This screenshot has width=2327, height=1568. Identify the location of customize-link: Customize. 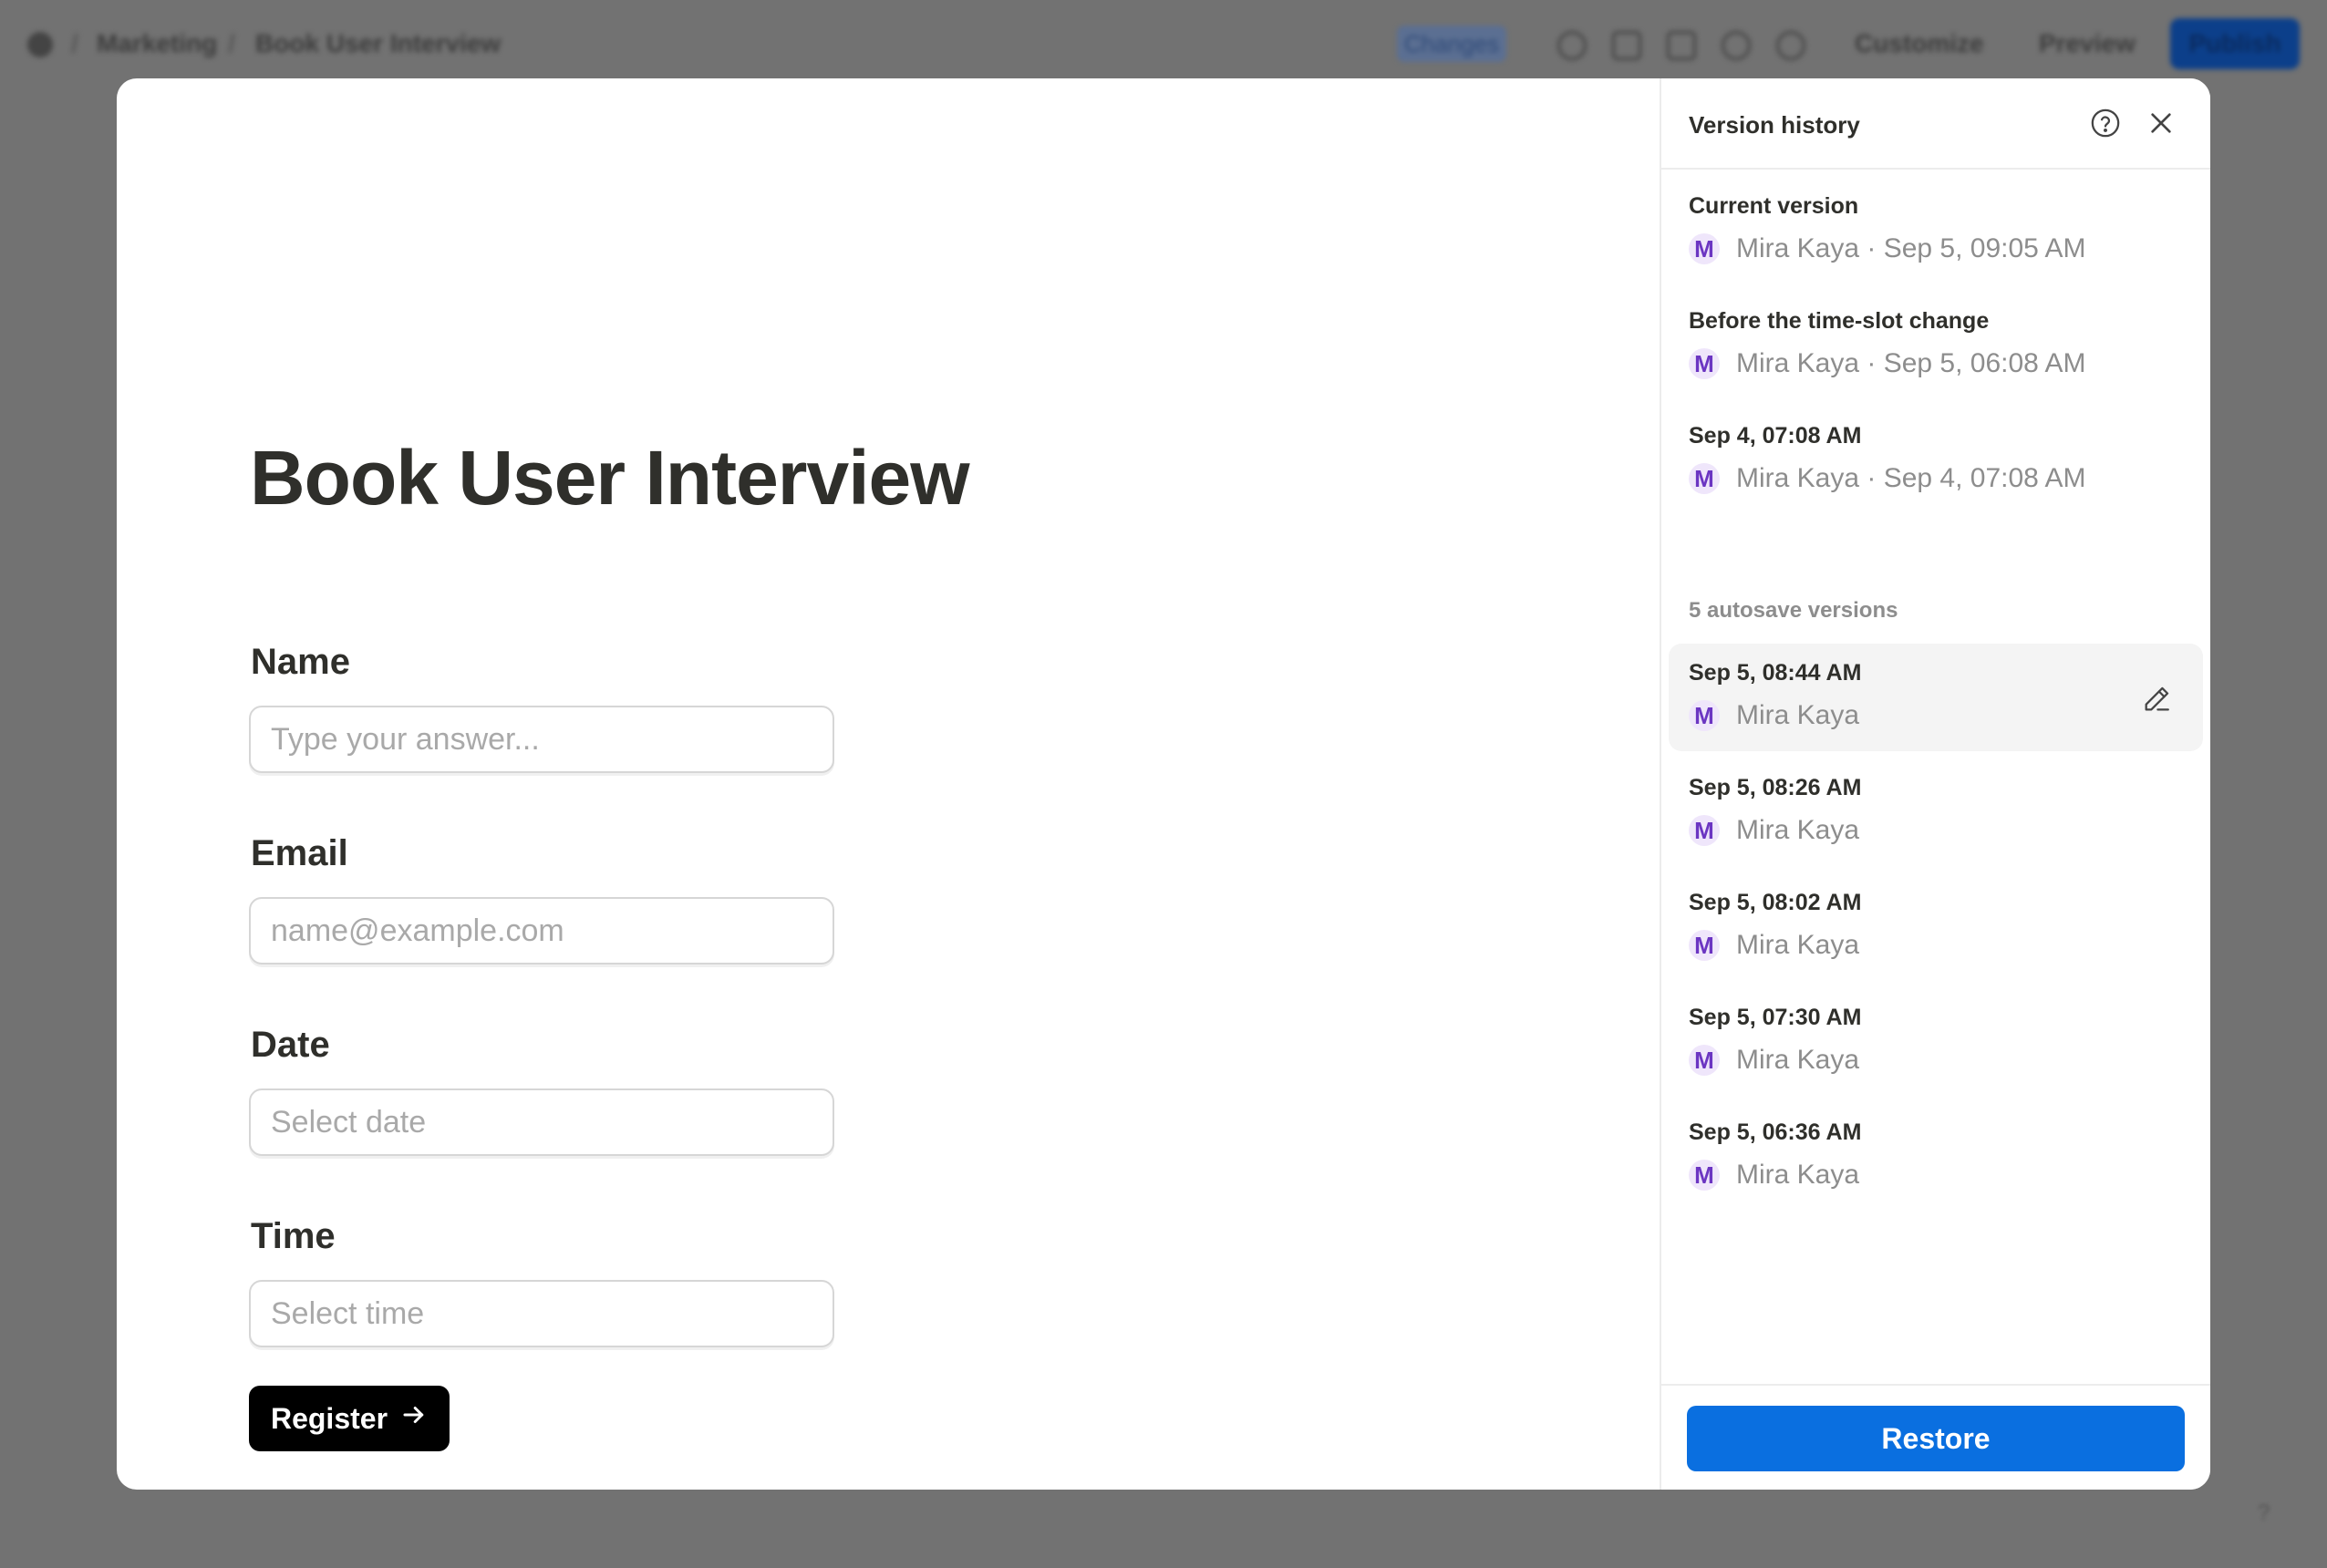
(1920, 43).